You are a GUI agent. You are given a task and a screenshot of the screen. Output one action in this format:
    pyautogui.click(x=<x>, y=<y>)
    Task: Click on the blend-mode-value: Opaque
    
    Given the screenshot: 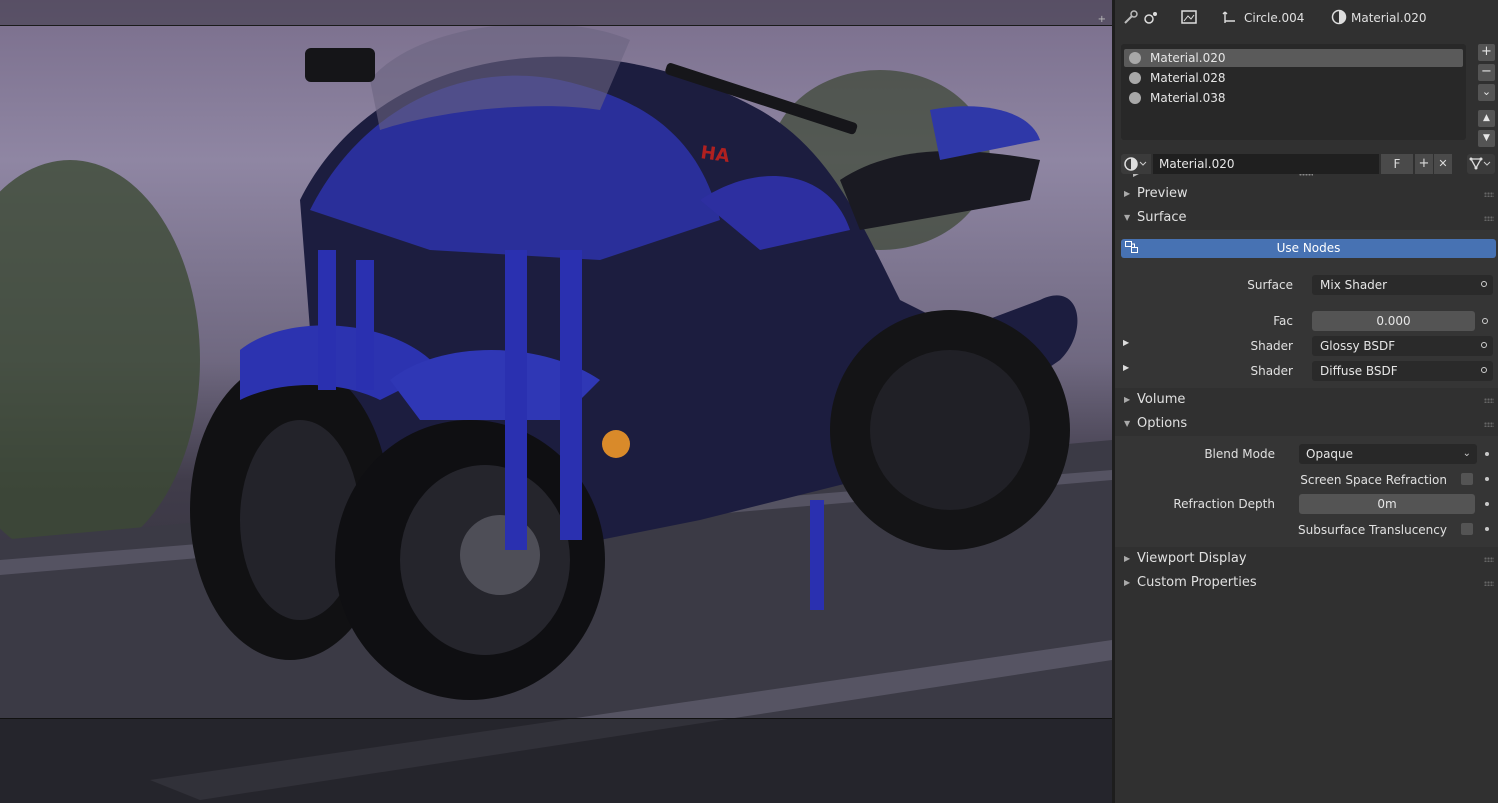 What is the action you would take?
    pyautogui.click(x=1330, y=454)
    